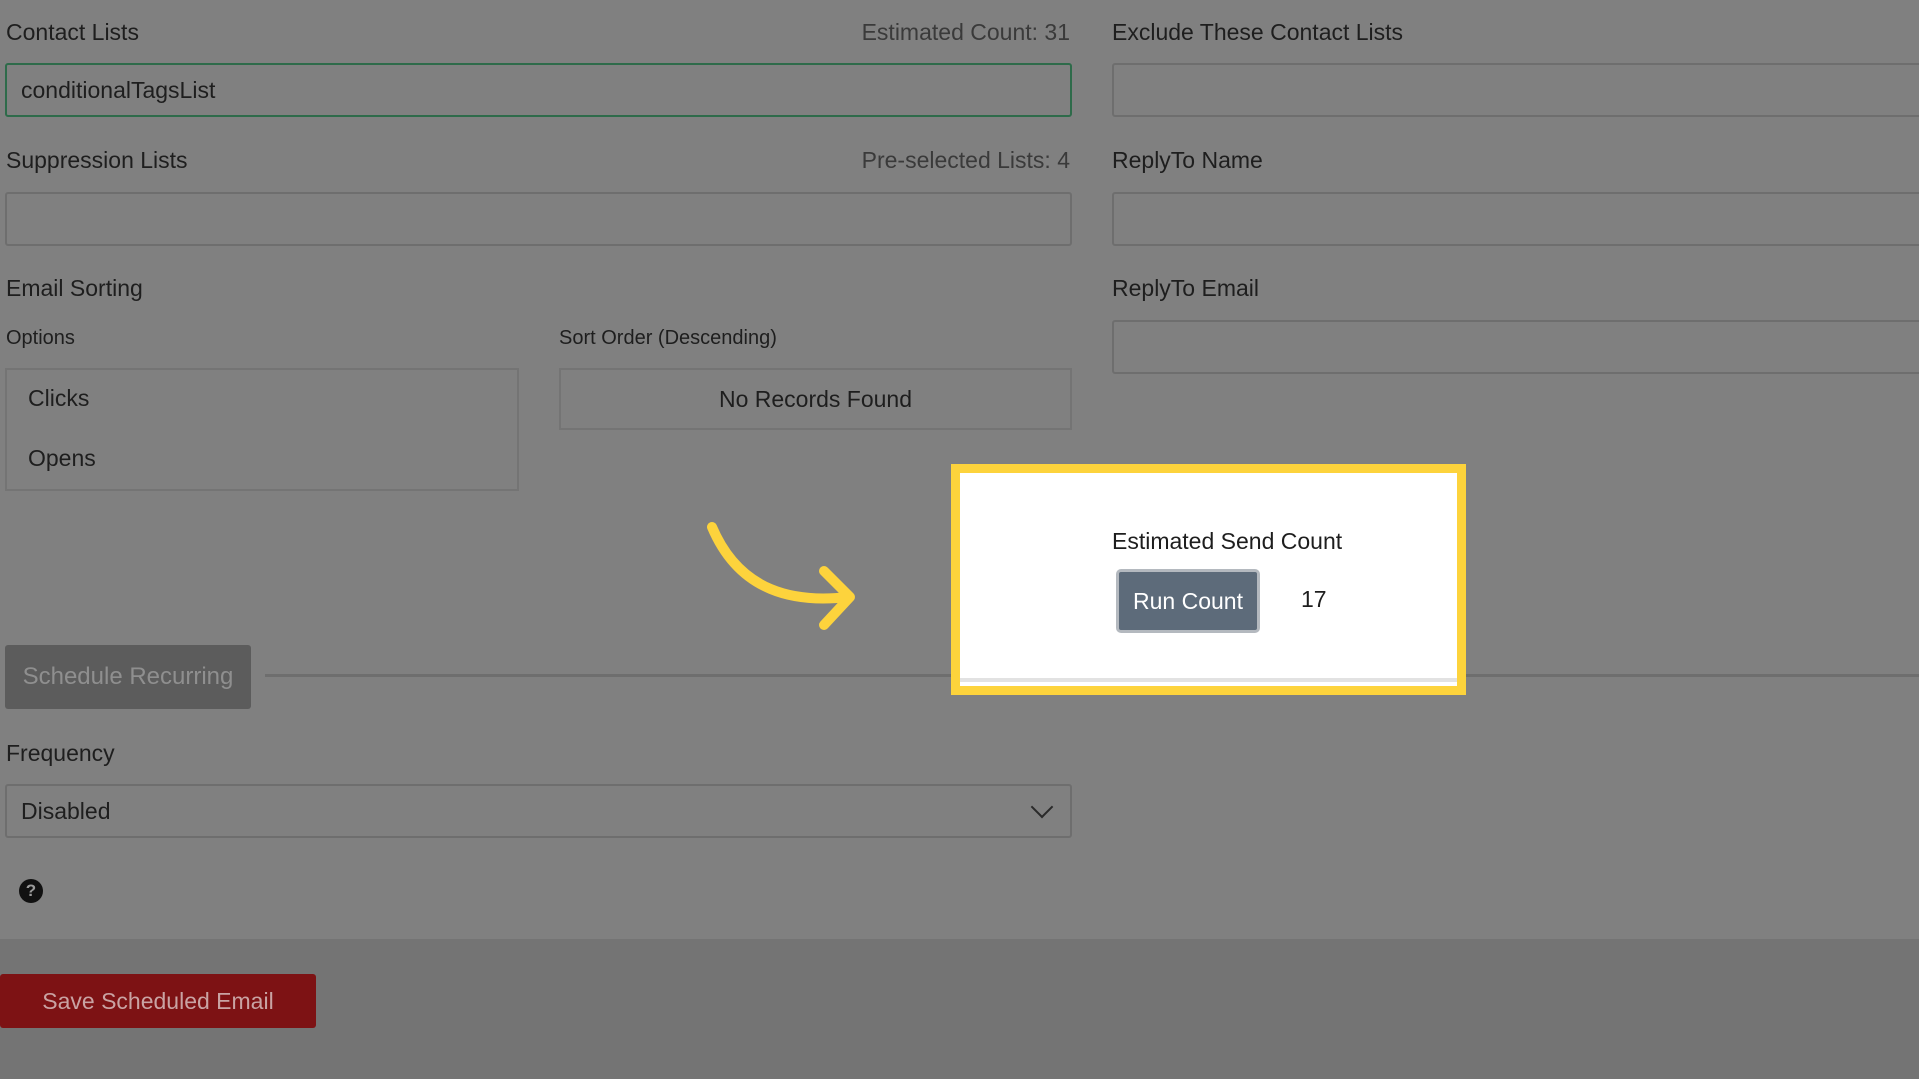 The height and width of the screenshot is (1079, 1919). Describe the element at coordinates (74, 288) in the screenshot. I see `email-sorting-label: Email Sorting` at that location.